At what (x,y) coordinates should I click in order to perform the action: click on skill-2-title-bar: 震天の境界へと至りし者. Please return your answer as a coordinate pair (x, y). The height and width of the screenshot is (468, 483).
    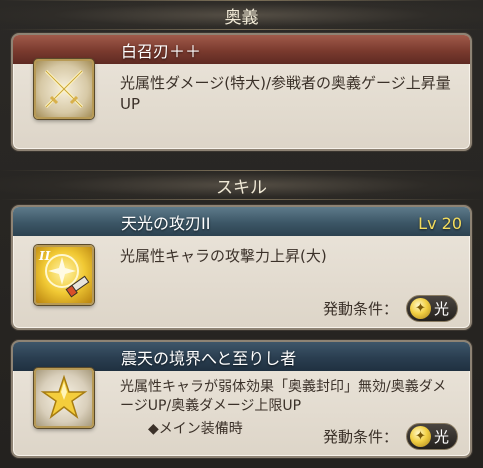
    Looking at the image, I should click on (241, 356).